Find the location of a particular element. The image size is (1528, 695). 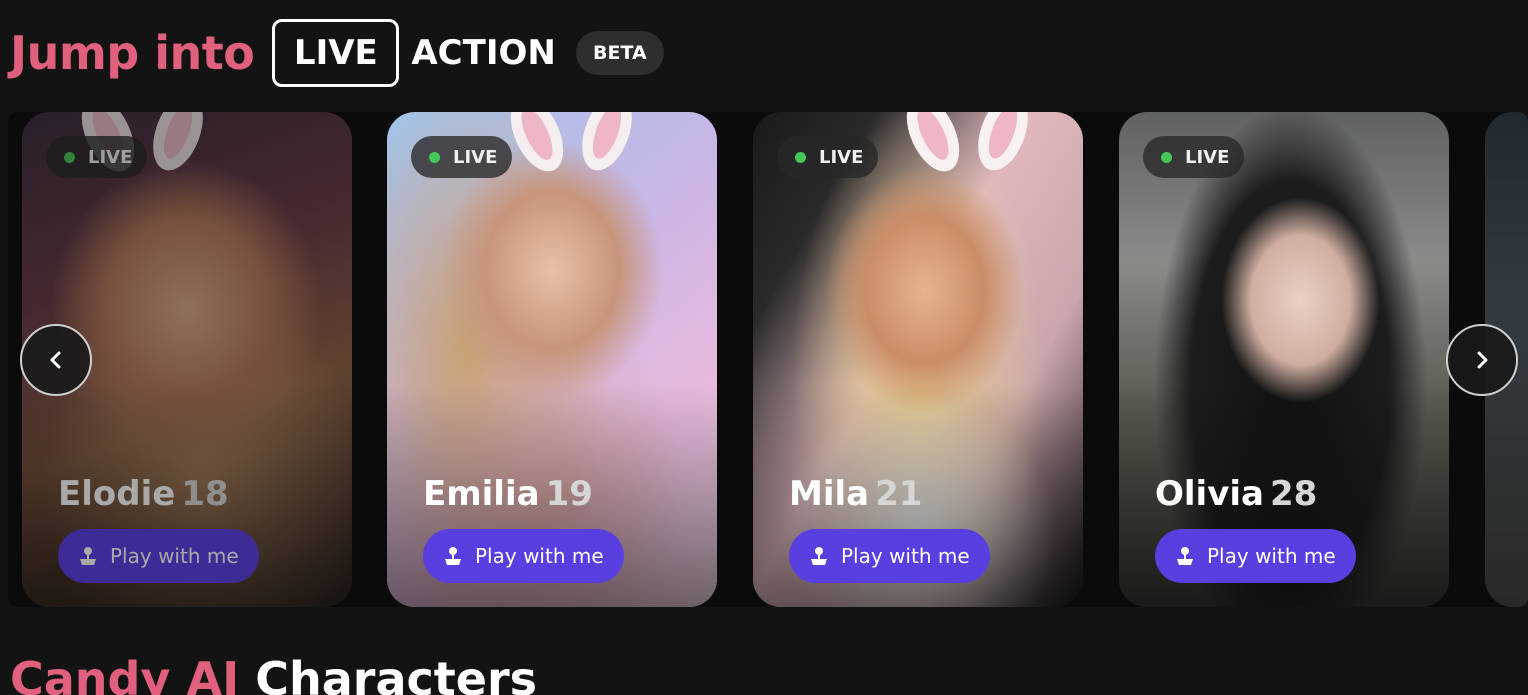

header-live-box: LIVE is located at coordinates (336, 53).